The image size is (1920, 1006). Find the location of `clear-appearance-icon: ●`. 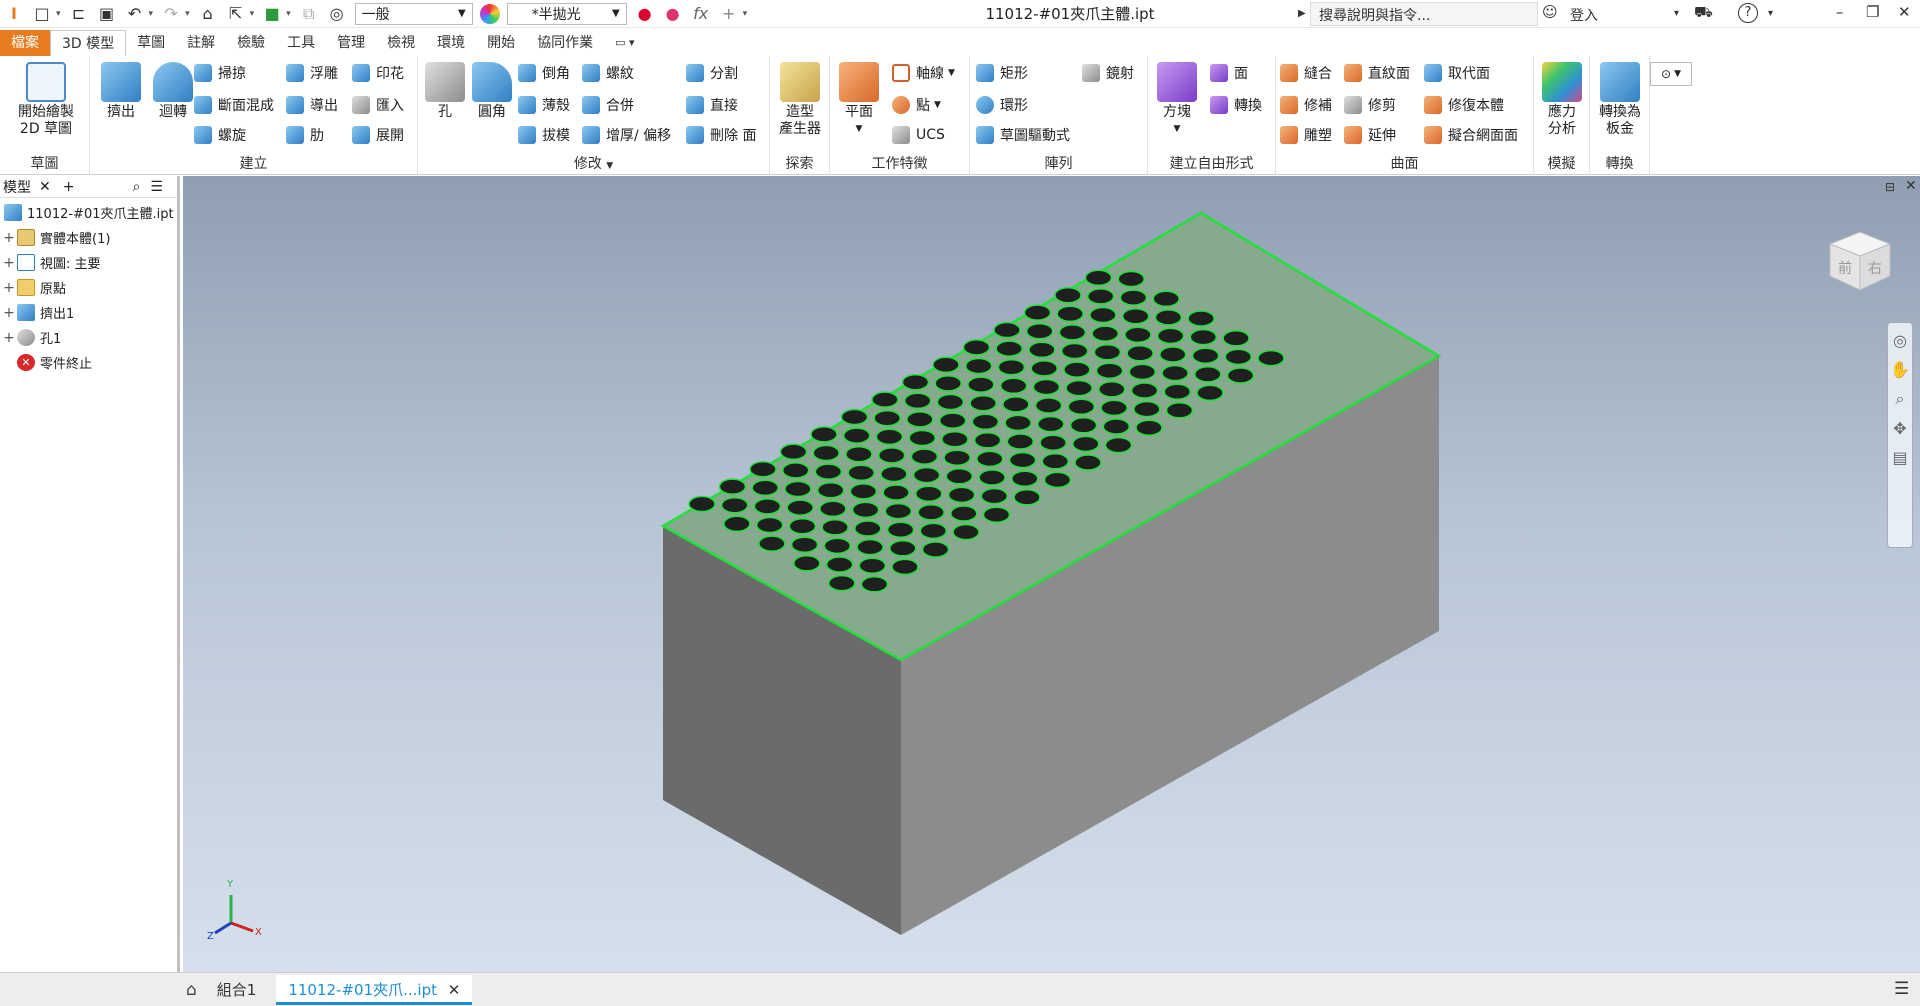

clear-appearance-icon: ● is located at coordinates (673, 14).